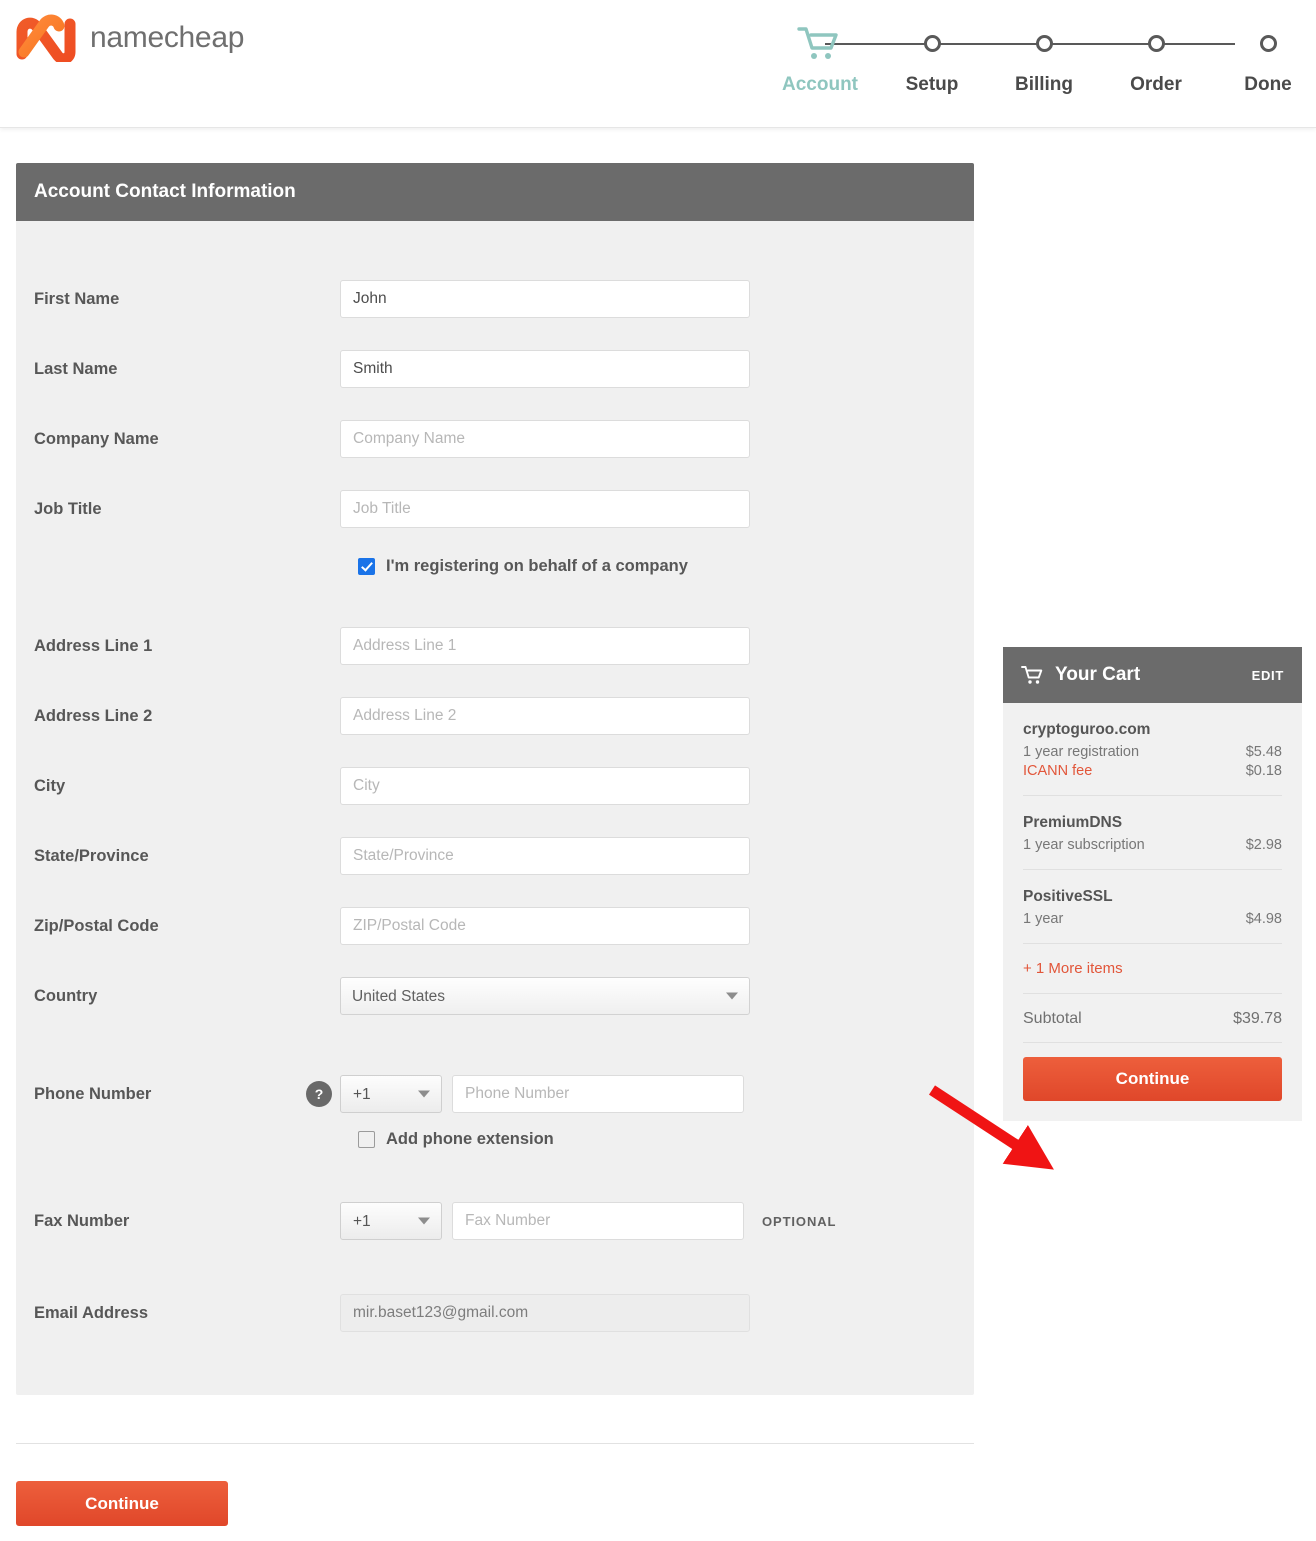 The width and height of the screenshot is (1316, 1541). I want to click on field-row-first-name: First Name, so click(495, 299).